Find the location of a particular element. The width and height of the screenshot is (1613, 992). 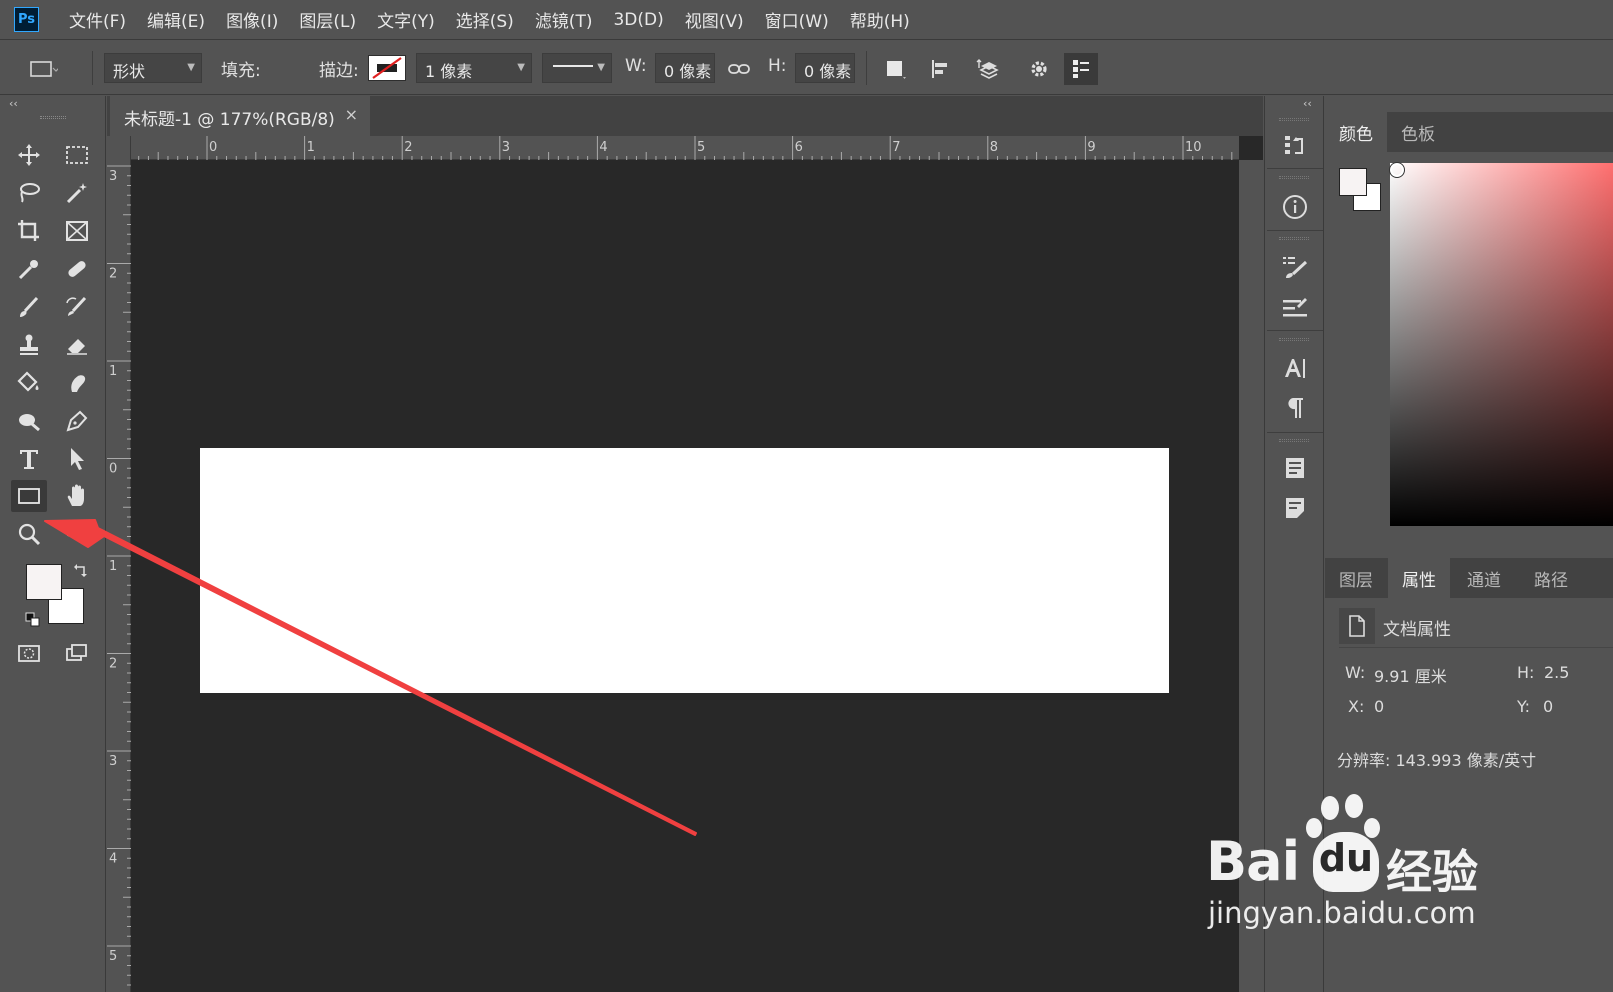

path-operations-button is located at coordinates (895, 69).